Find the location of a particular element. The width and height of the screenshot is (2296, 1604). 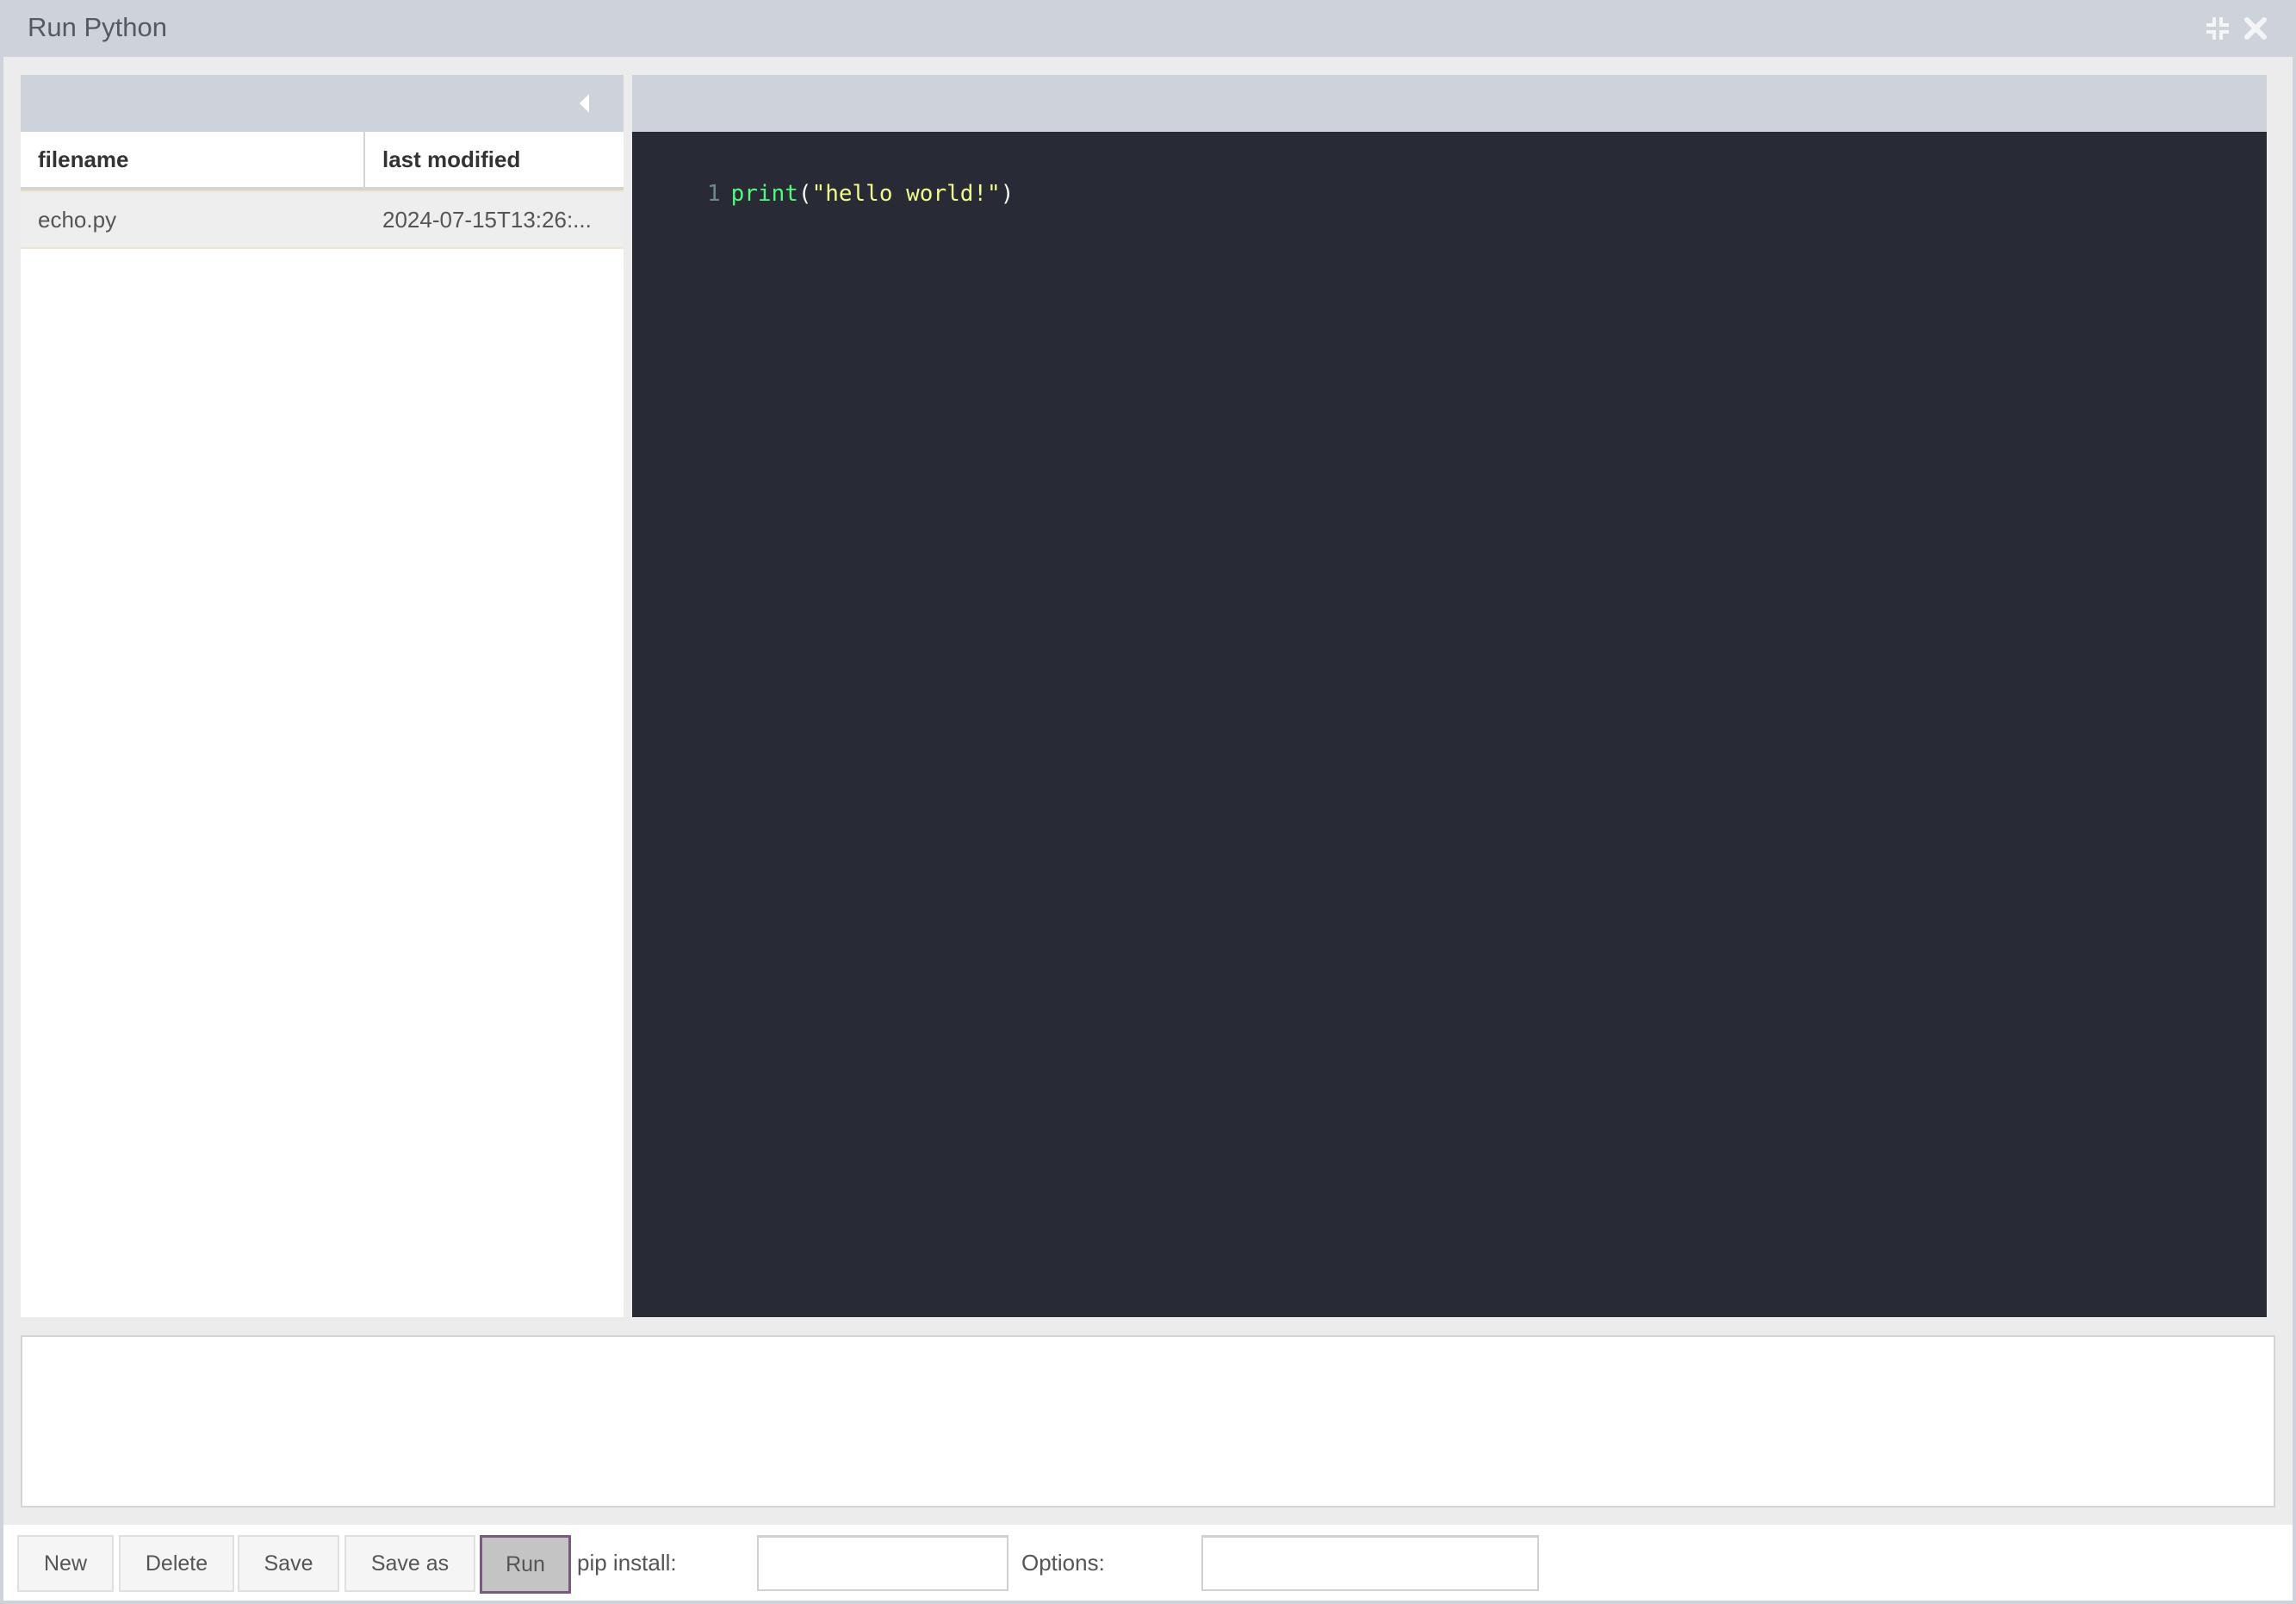

editor-header-bar is located at coordinates (1449, 103).